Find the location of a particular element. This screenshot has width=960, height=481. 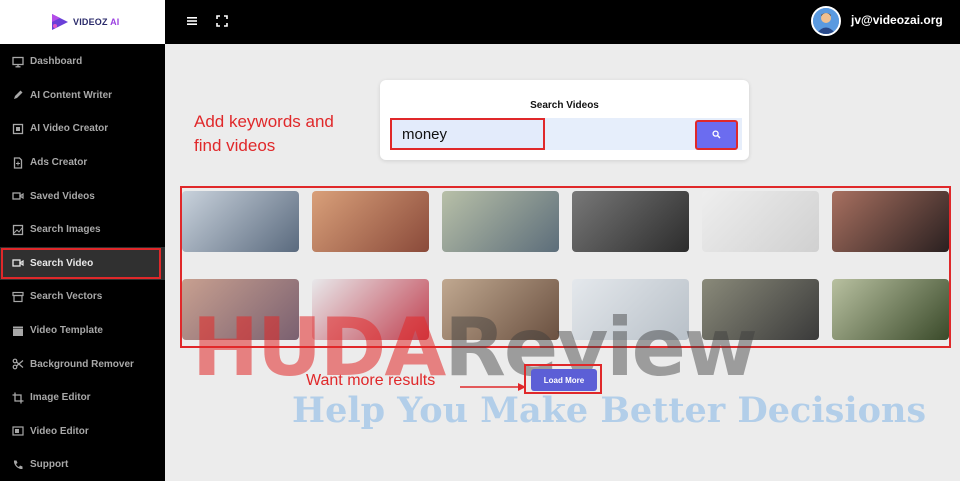

search-card-title: Search Videos is located at coordinates (564, 105).